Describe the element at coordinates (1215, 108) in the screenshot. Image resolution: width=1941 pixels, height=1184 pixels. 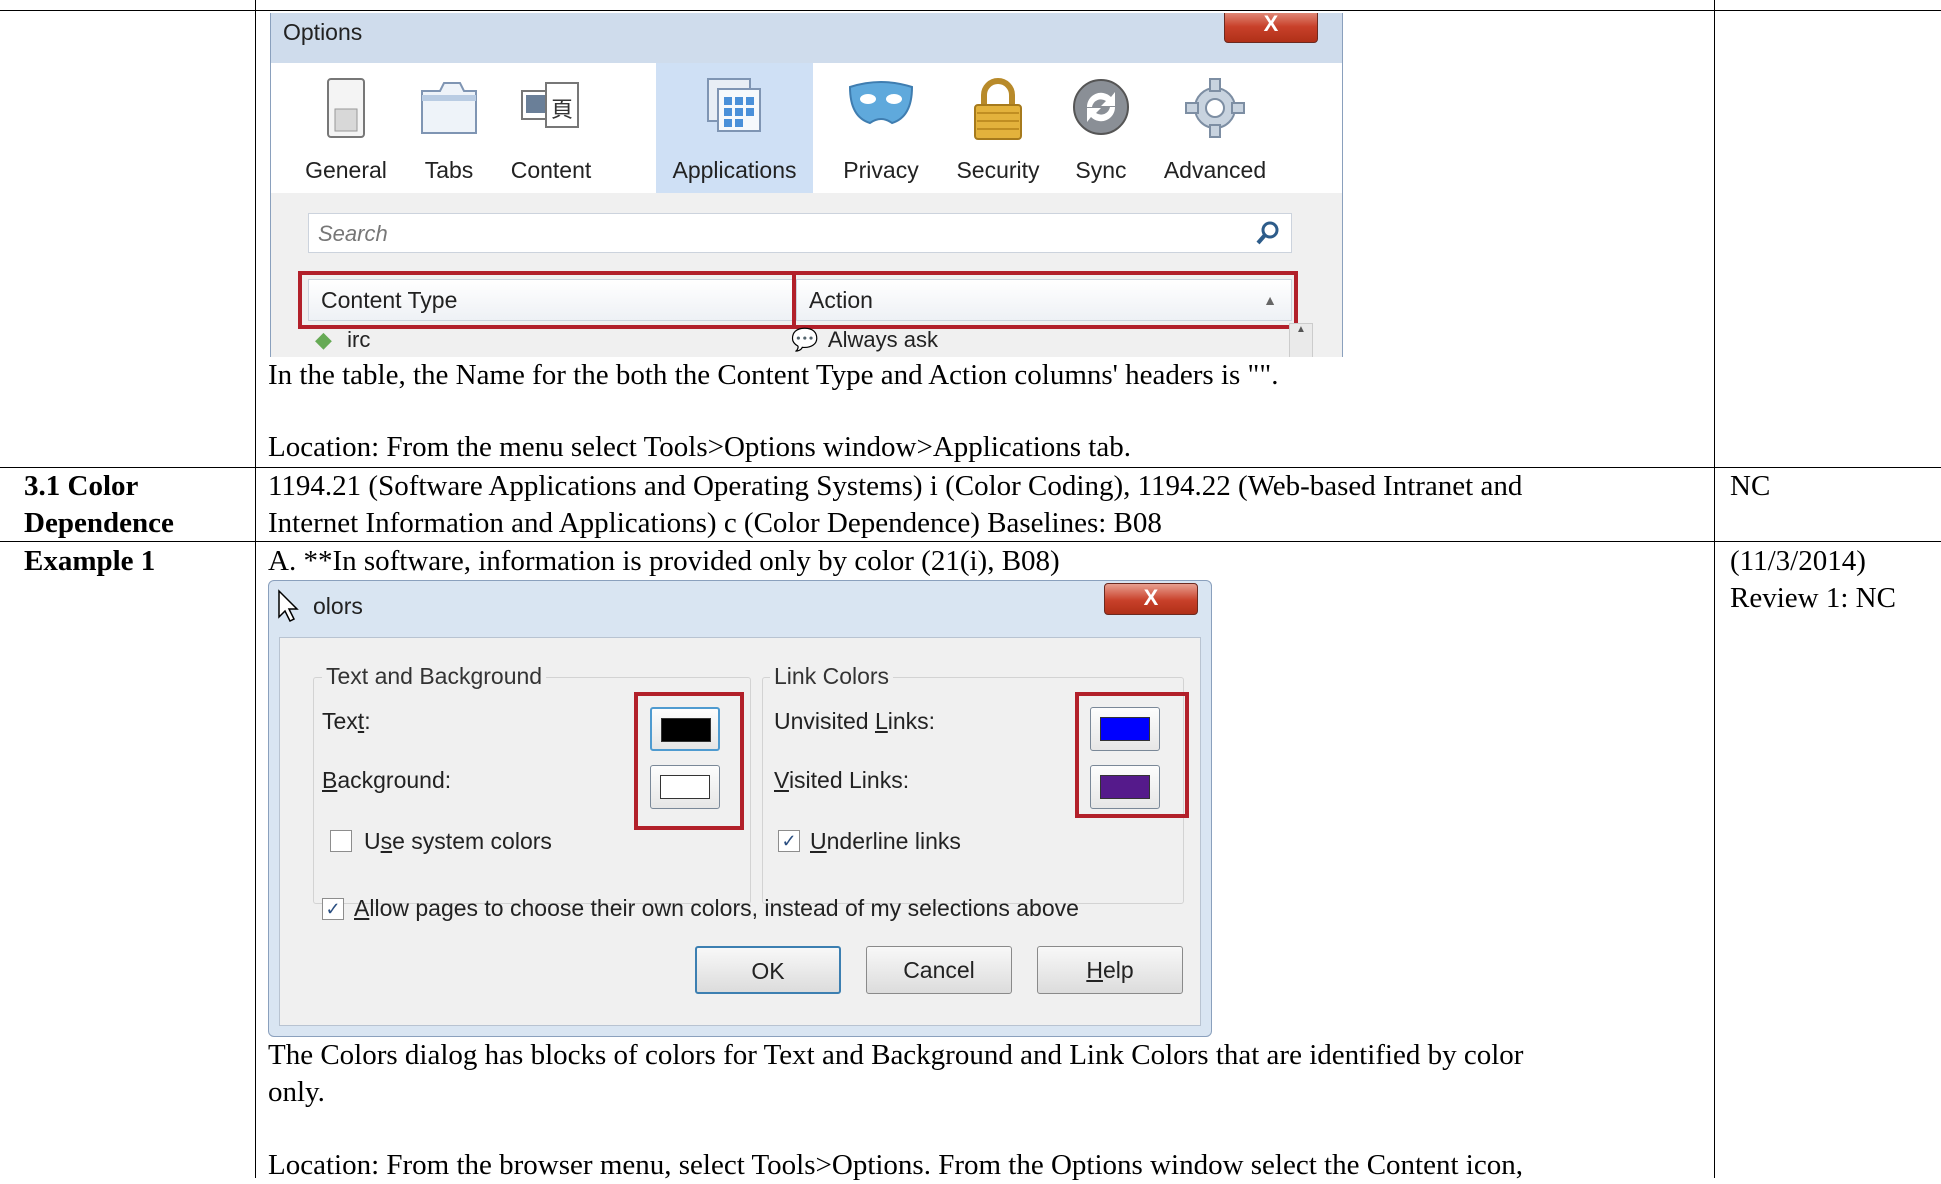
I see `gear-icon` at that location.